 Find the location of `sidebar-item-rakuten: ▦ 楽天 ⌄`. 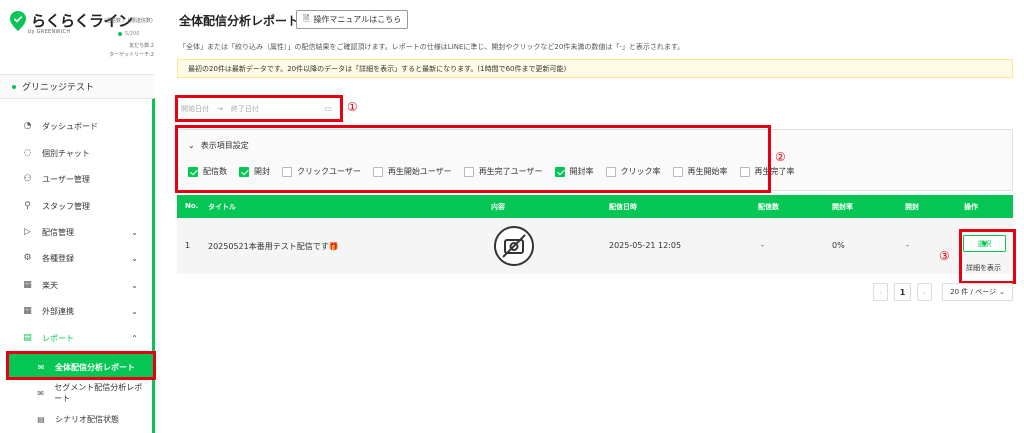

sidebar-item-rakuten: ▦ 楽天 ⌄ is located at coordinates (75, 285).